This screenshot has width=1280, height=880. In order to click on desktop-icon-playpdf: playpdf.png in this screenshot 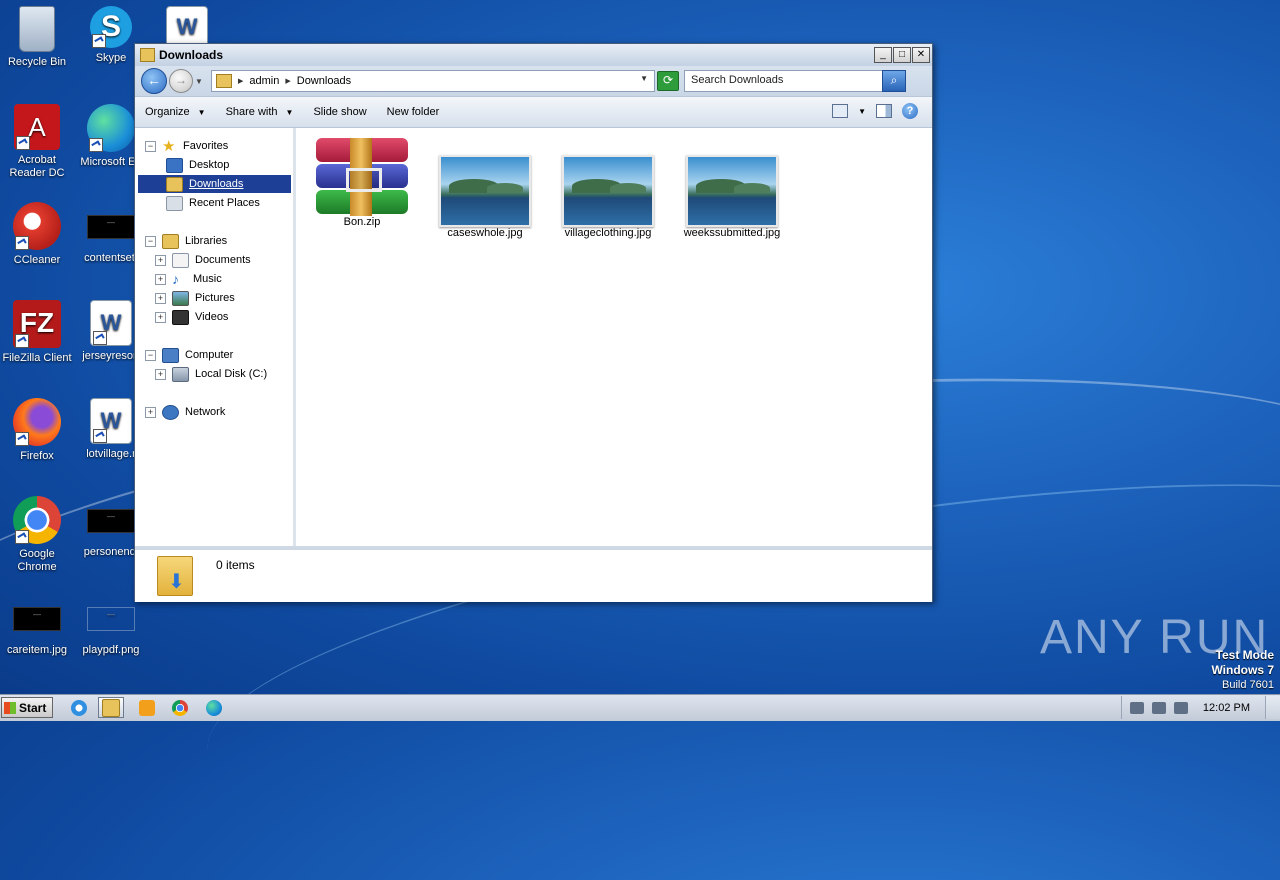, I will do `click(111, 625)`.